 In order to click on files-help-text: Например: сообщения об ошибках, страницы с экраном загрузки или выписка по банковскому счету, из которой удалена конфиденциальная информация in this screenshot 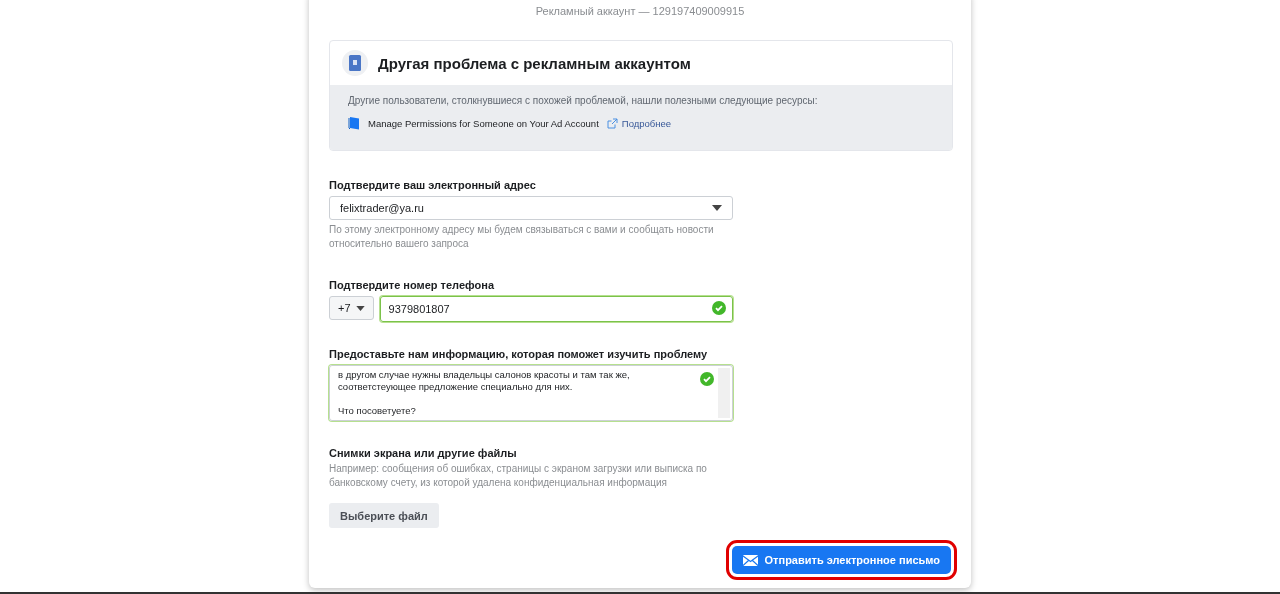, I will do `click(518, 476)`.